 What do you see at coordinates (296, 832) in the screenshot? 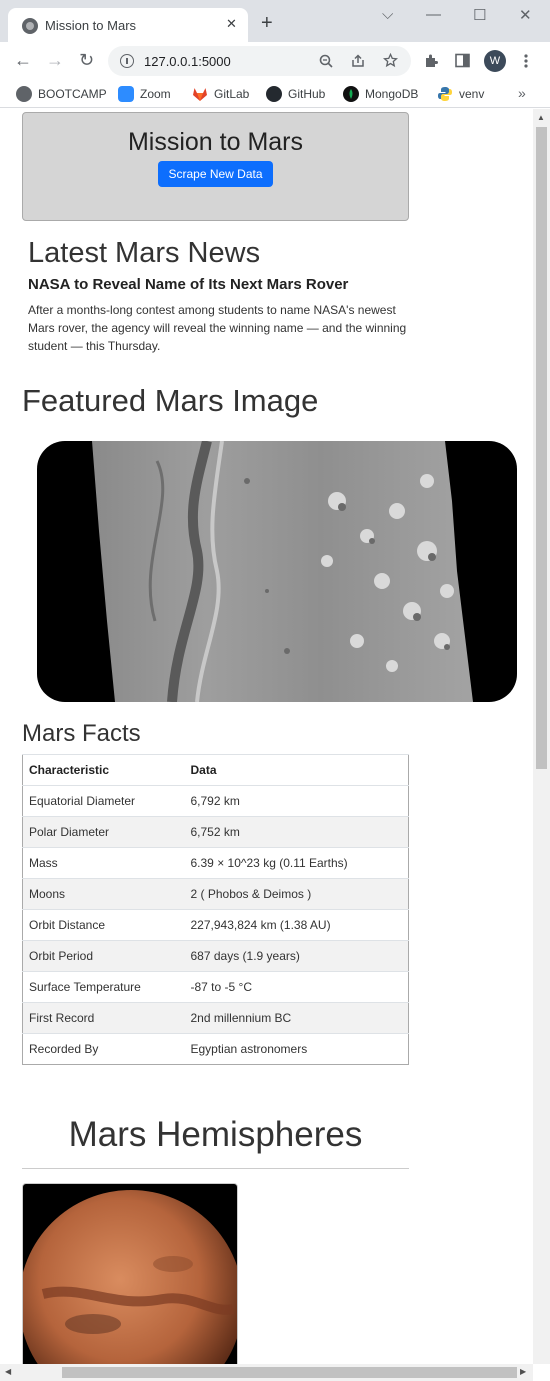
I see `table-cell: 6,752 km` at bounding box center [296, 832].